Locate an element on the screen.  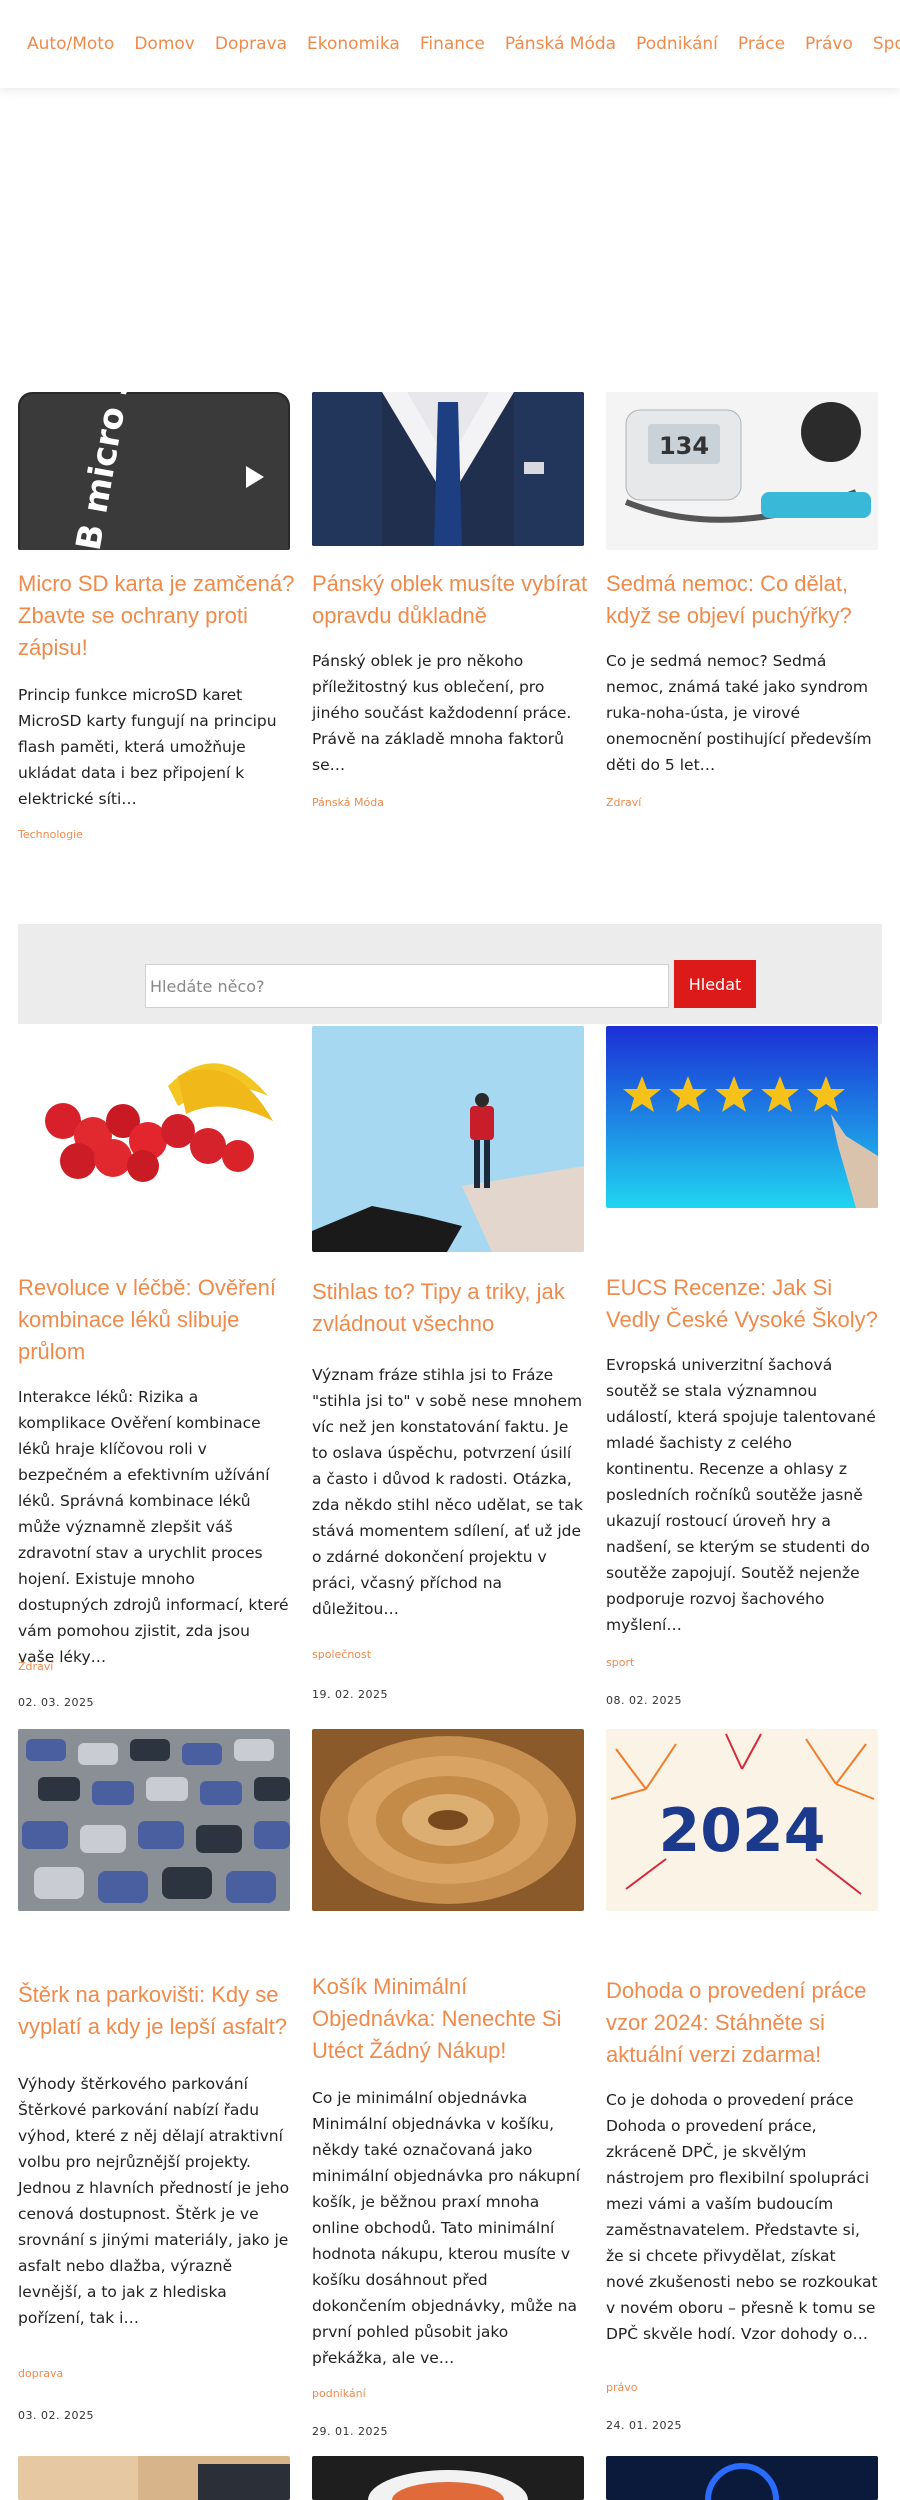
nav-item-spolecnost: Společnost is located at coordinates (886, 44).